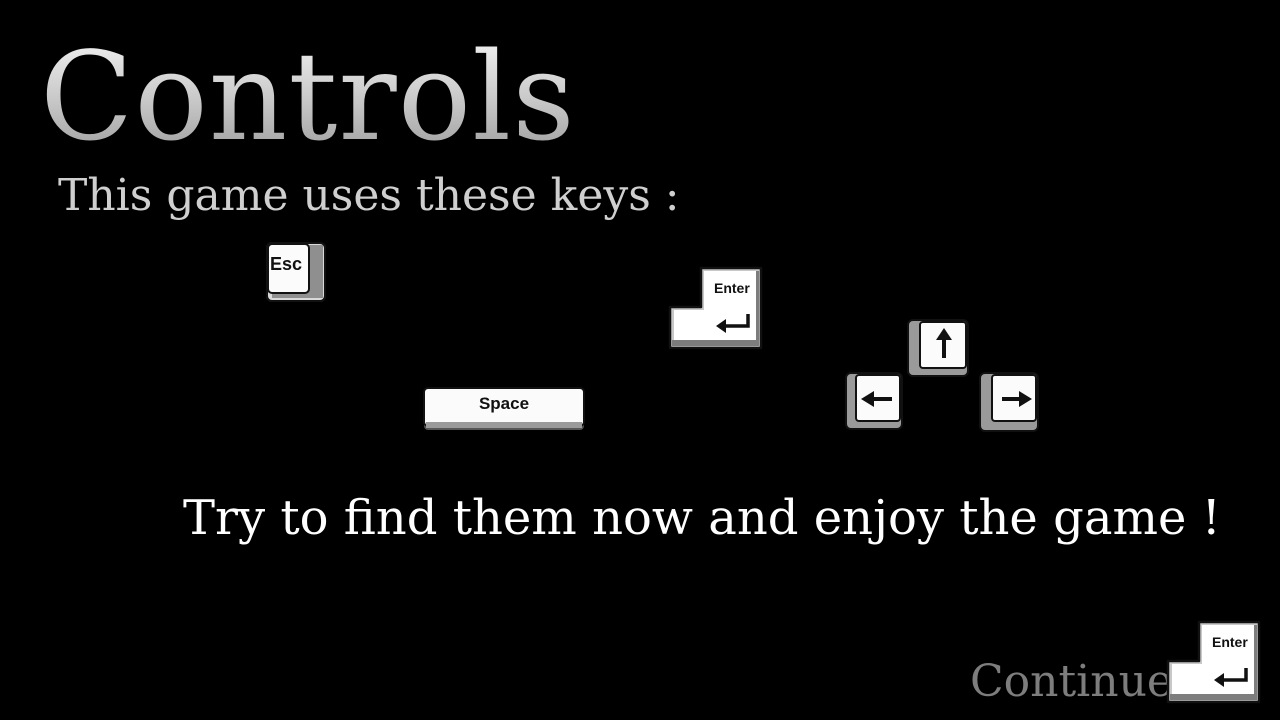 The height and width of the screenshot is (720, 1280). Describe the element at coordinates (504, 403) in the screenshot. I see `space-key-label: Space` at that location.